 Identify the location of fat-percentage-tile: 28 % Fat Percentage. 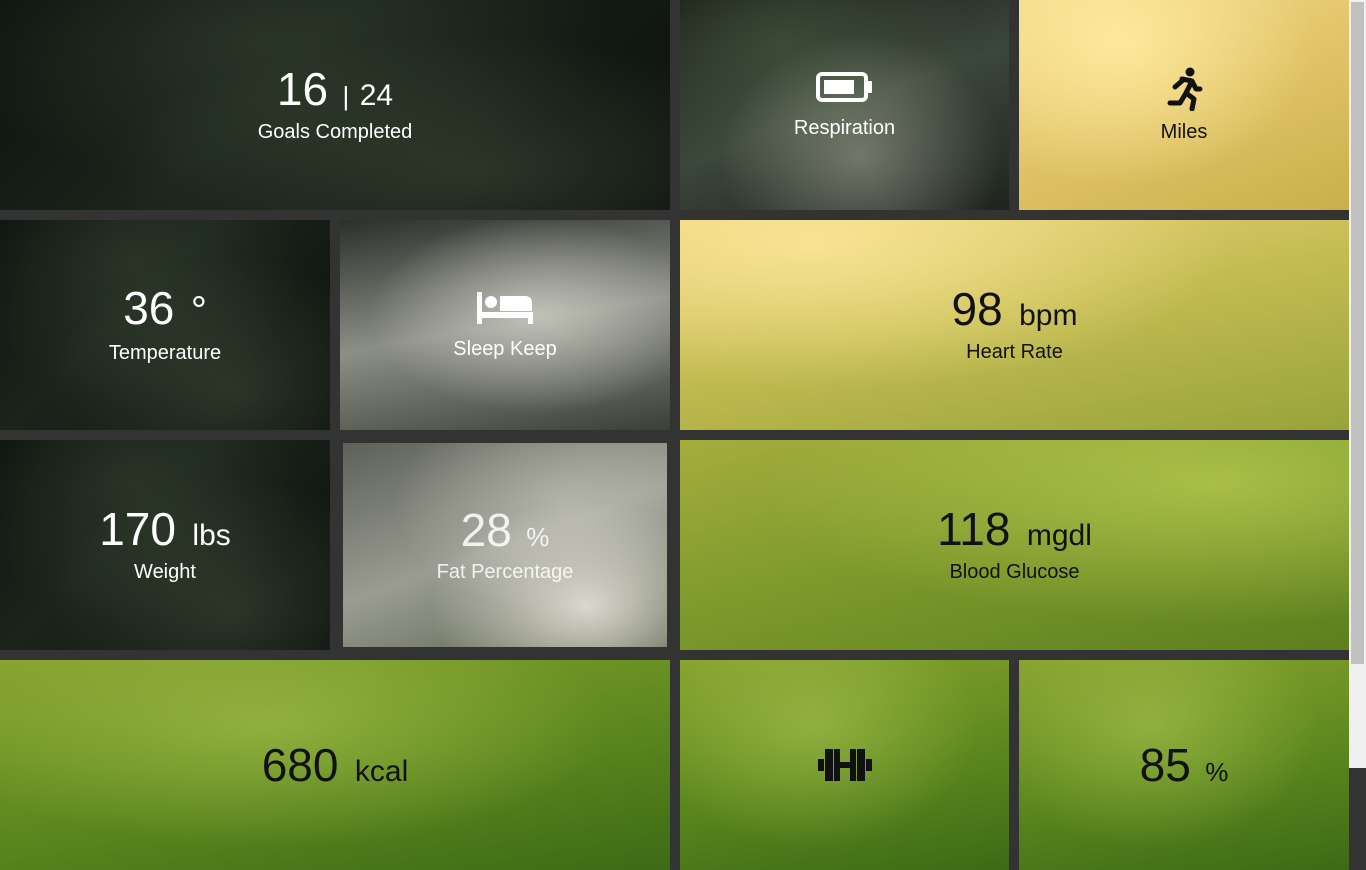
(505, 545).